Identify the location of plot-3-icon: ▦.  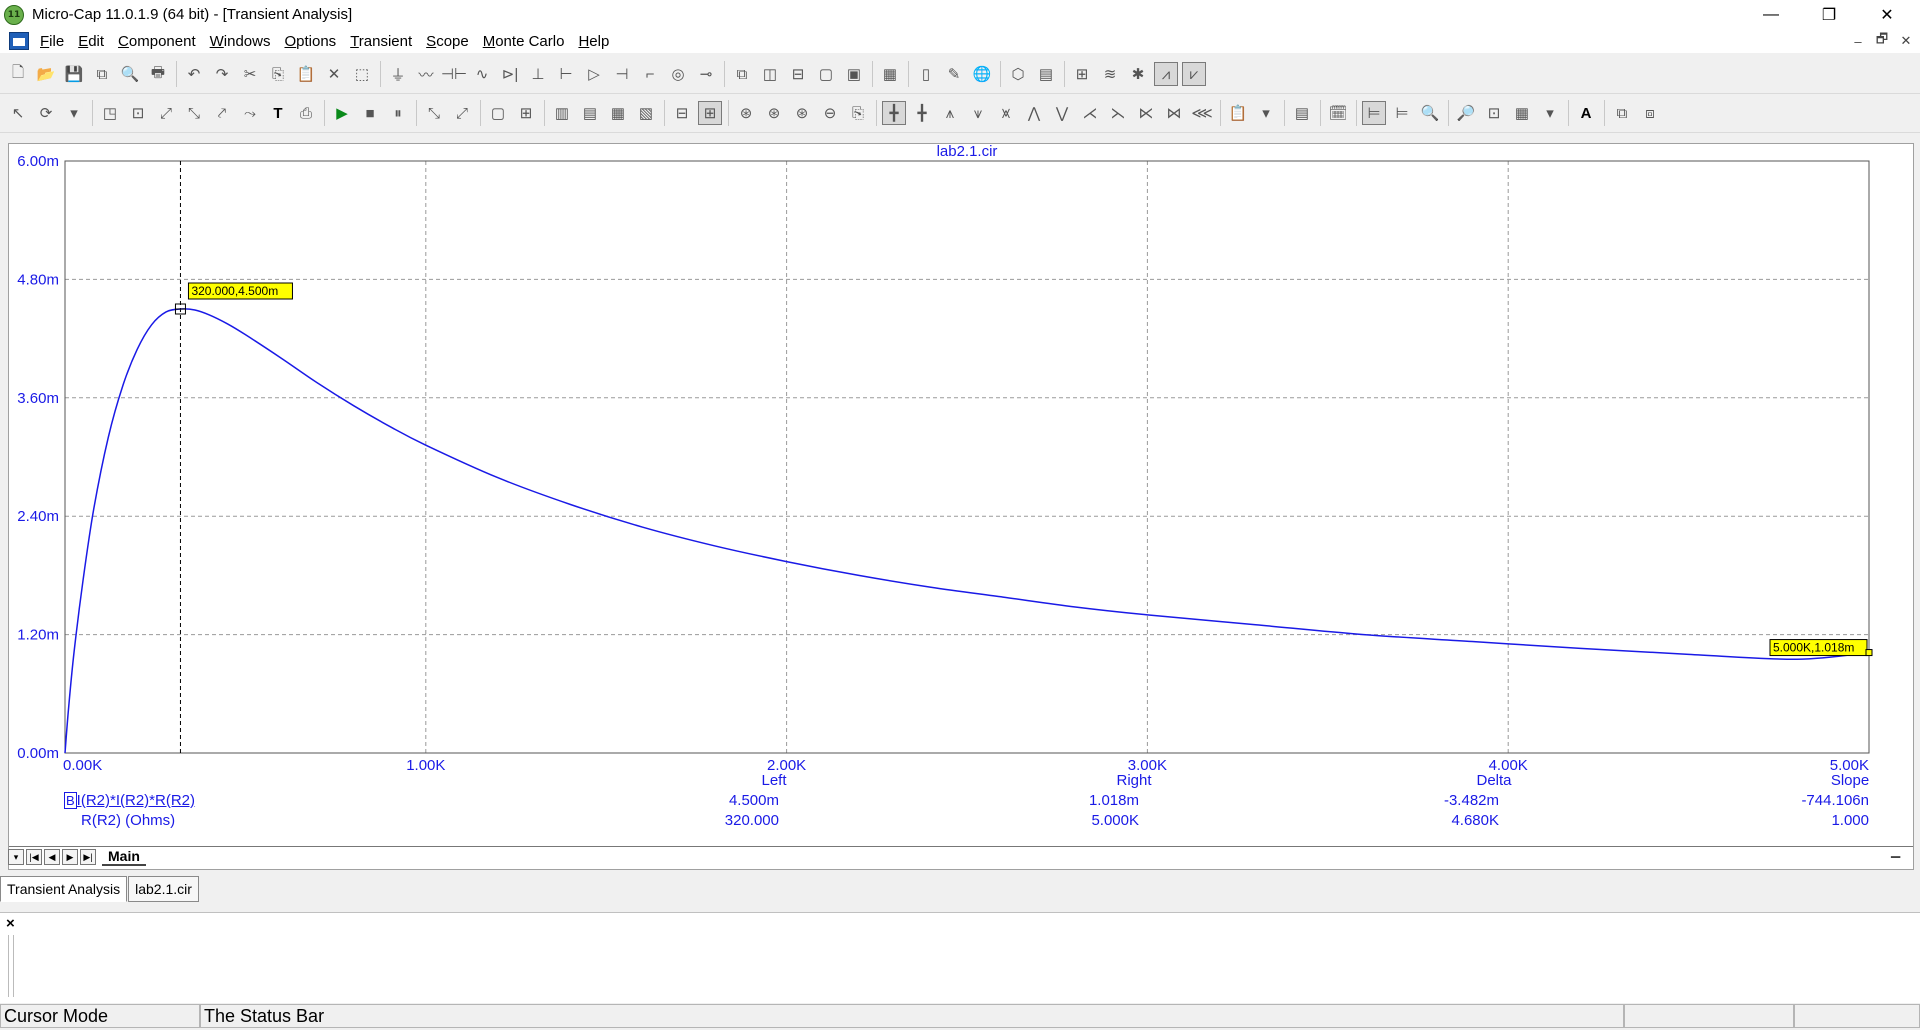
(618, 113).